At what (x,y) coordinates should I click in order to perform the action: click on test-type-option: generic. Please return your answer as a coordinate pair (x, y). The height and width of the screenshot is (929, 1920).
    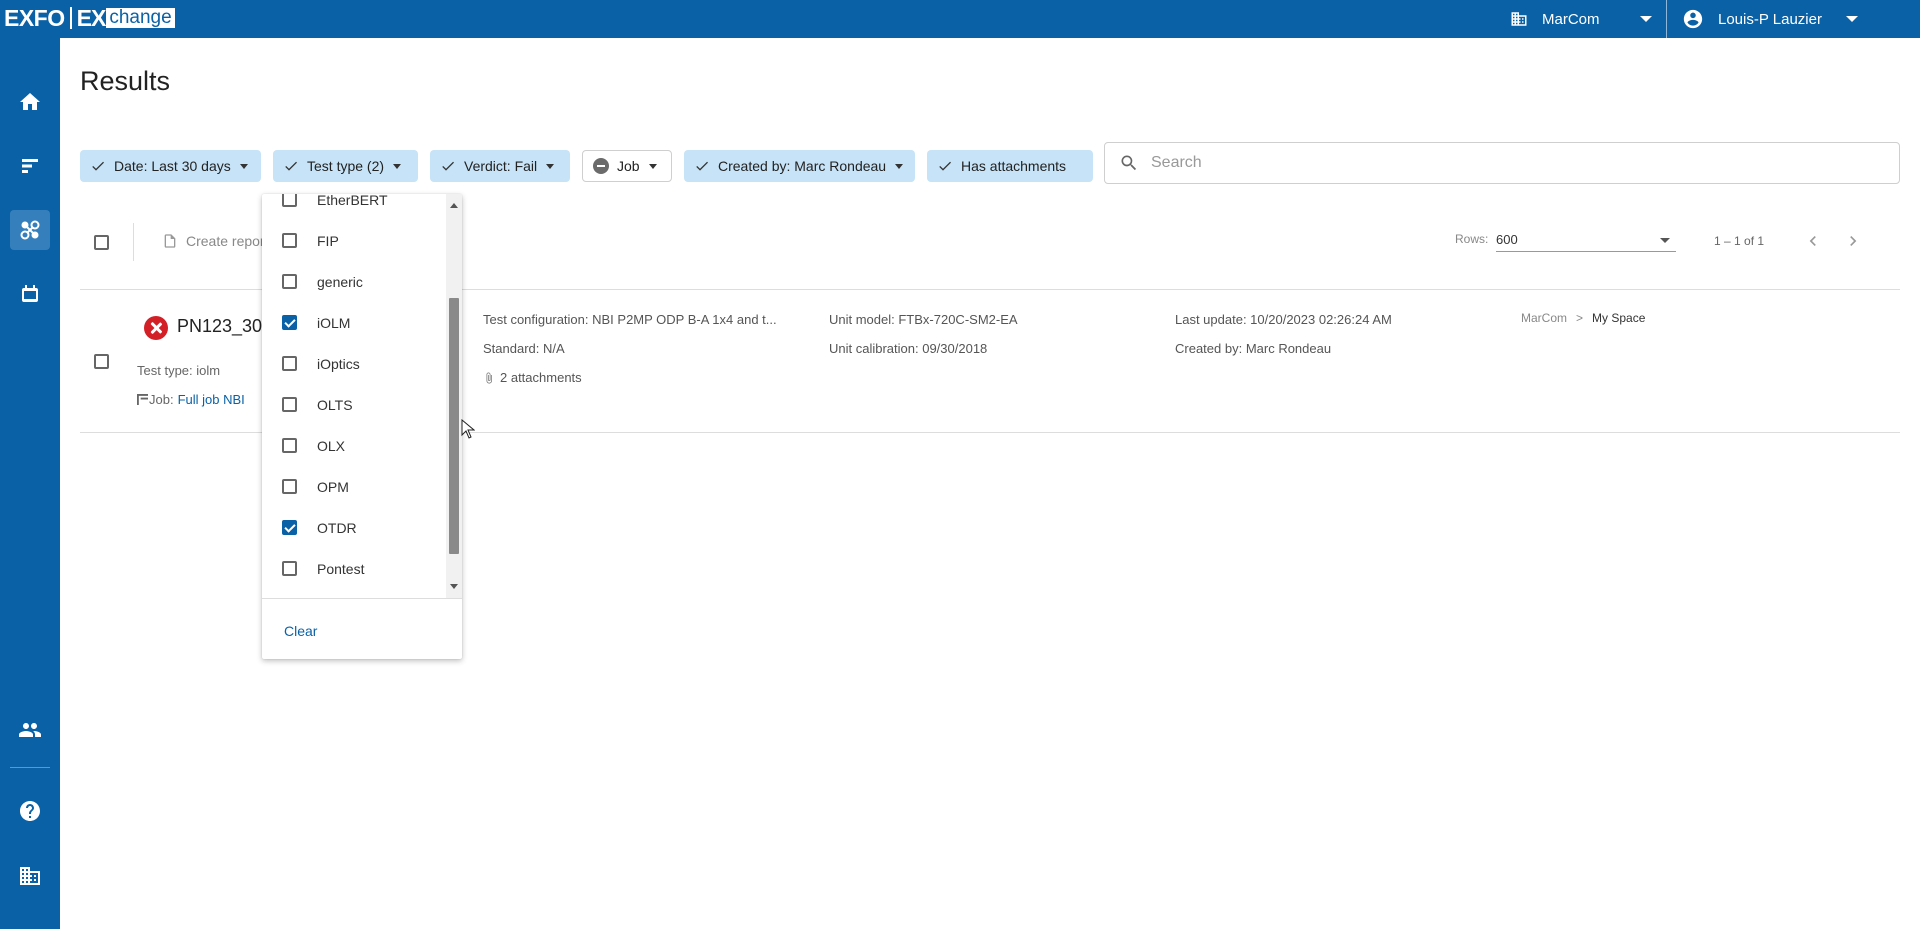
    Looking at the image, I should click on (354, 281).